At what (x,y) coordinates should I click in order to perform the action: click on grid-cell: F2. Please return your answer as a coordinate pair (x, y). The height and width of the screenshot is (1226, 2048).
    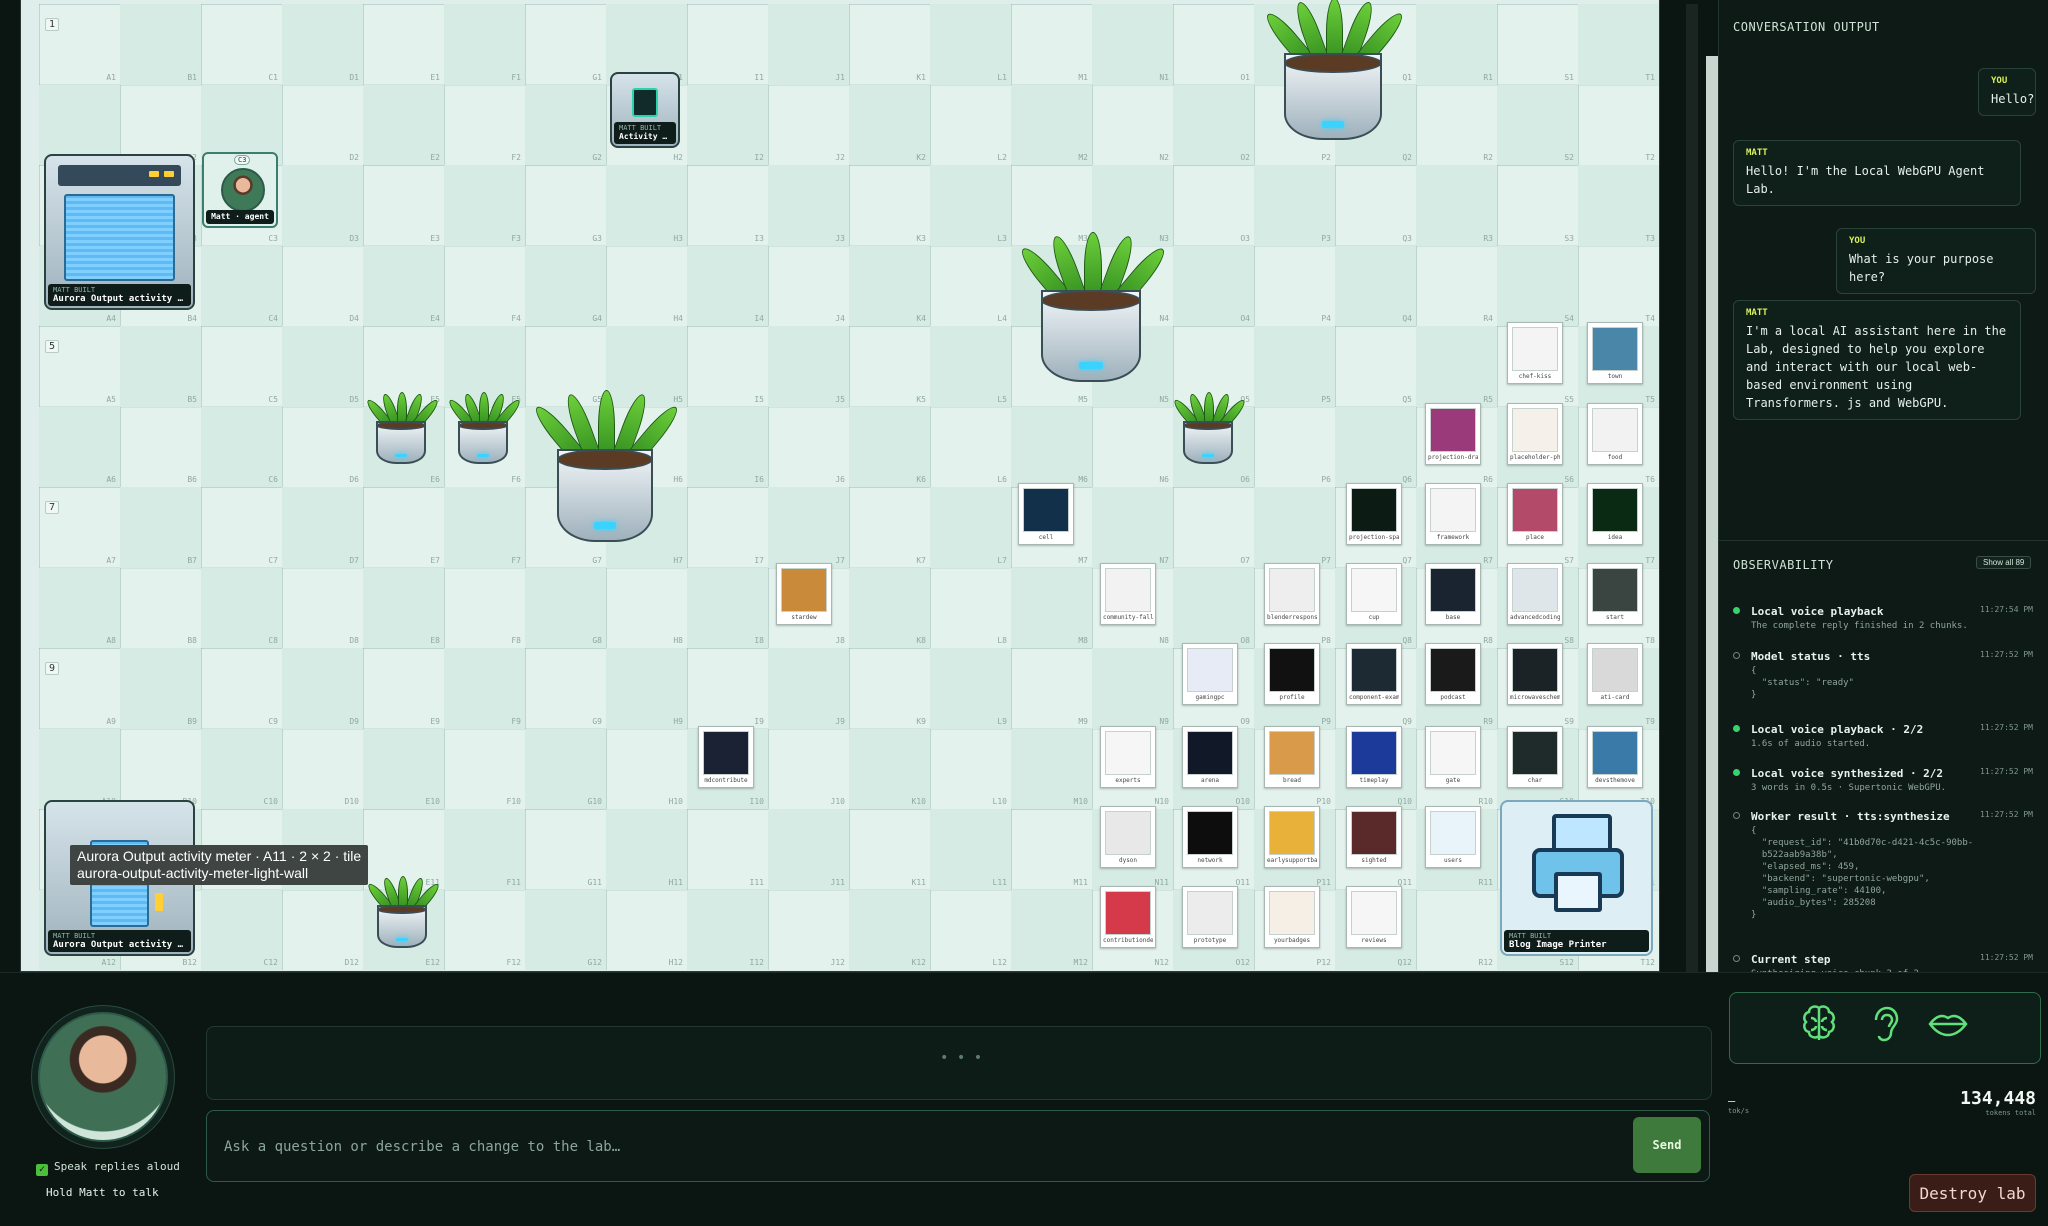
    Looking at the image, I should click on (484, 125).